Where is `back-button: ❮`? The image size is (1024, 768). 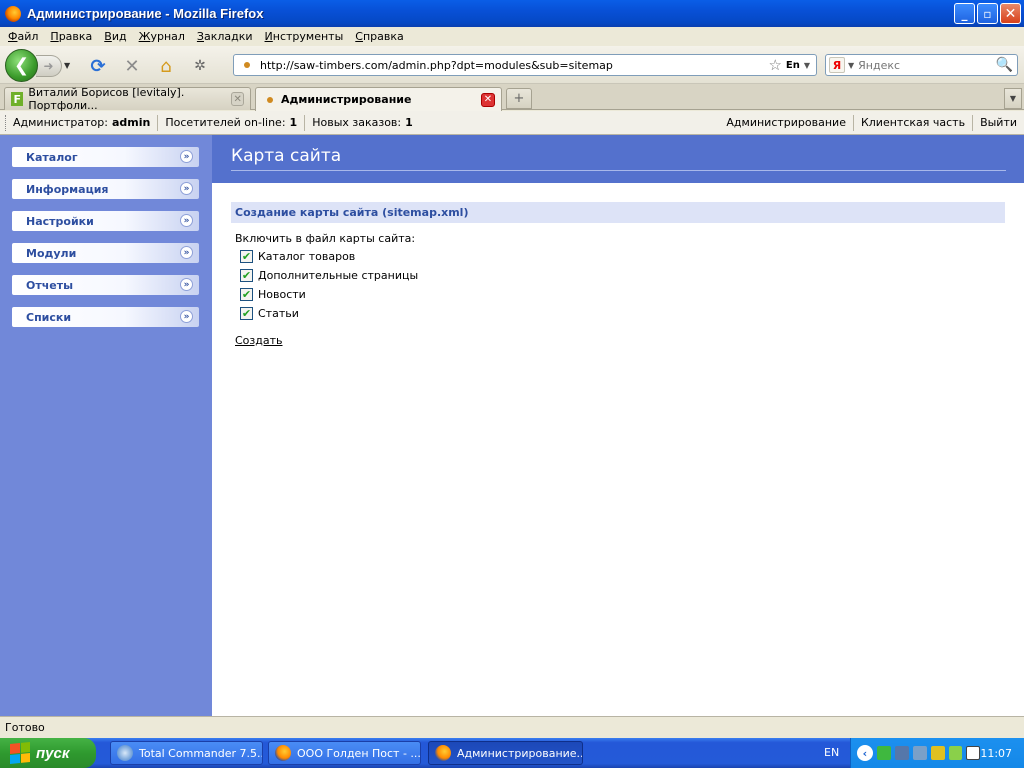 back-button: ❮ is located at coordinates (21, 65).